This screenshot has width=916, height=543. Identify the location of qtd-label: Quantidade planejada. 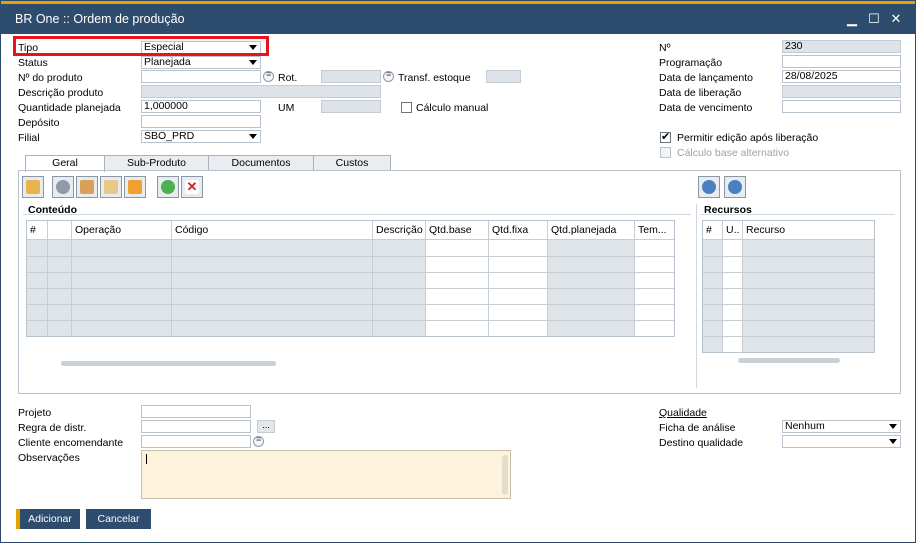
(69, 108).